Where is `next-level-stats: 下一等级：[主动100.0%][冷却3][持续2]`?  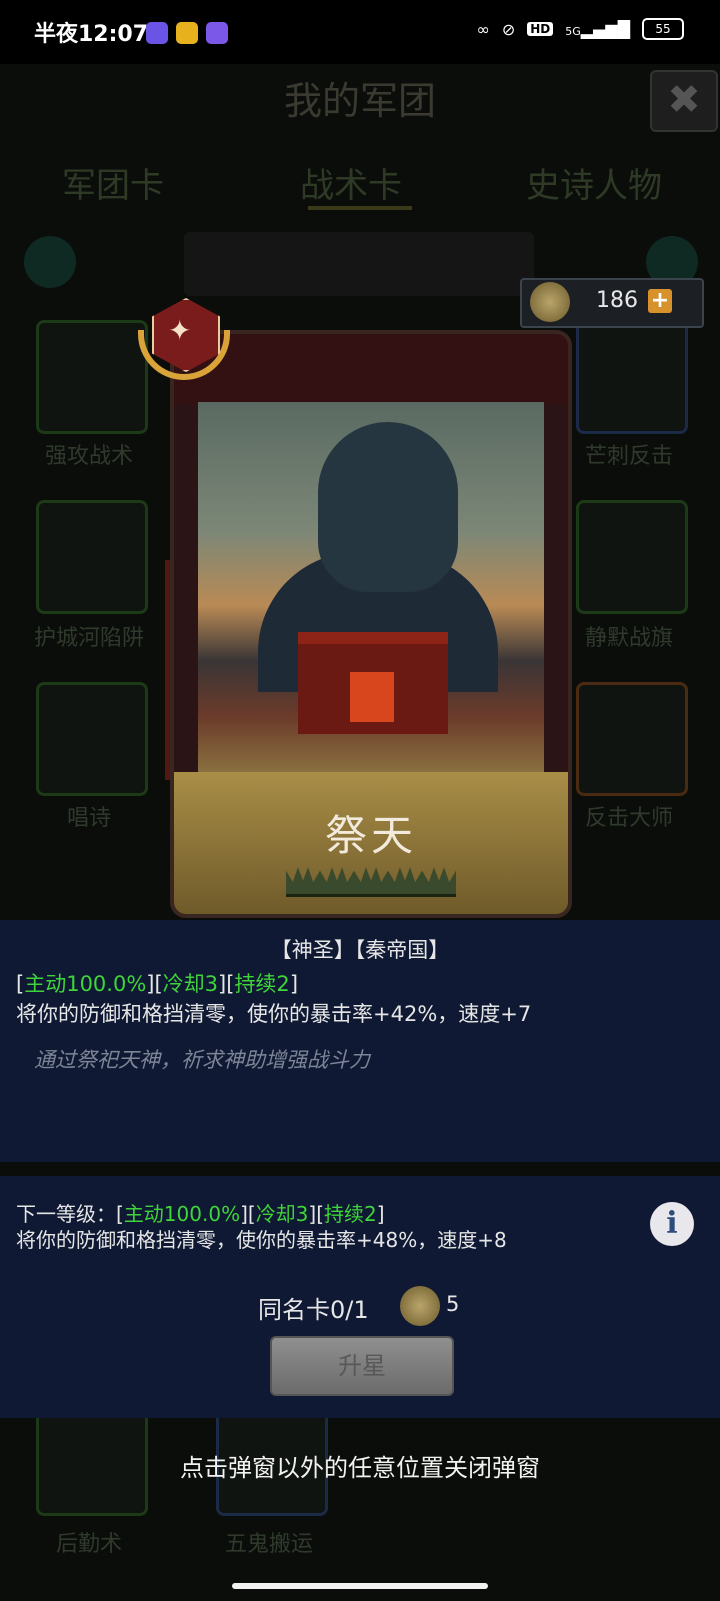
next-level-stats: 下一等级：[主动100.0%][冷却3][持续2] is located at coordinates (200, 1214).